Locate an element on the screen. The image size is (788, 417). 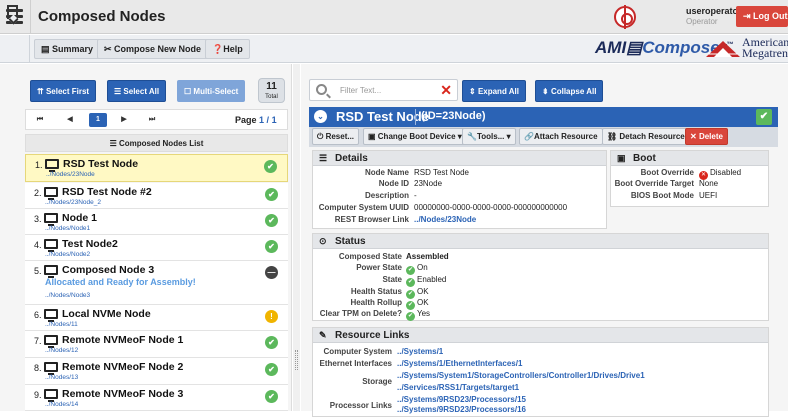
resource-links-header: ✎ Resource Links is located at coordinates (540, 335).